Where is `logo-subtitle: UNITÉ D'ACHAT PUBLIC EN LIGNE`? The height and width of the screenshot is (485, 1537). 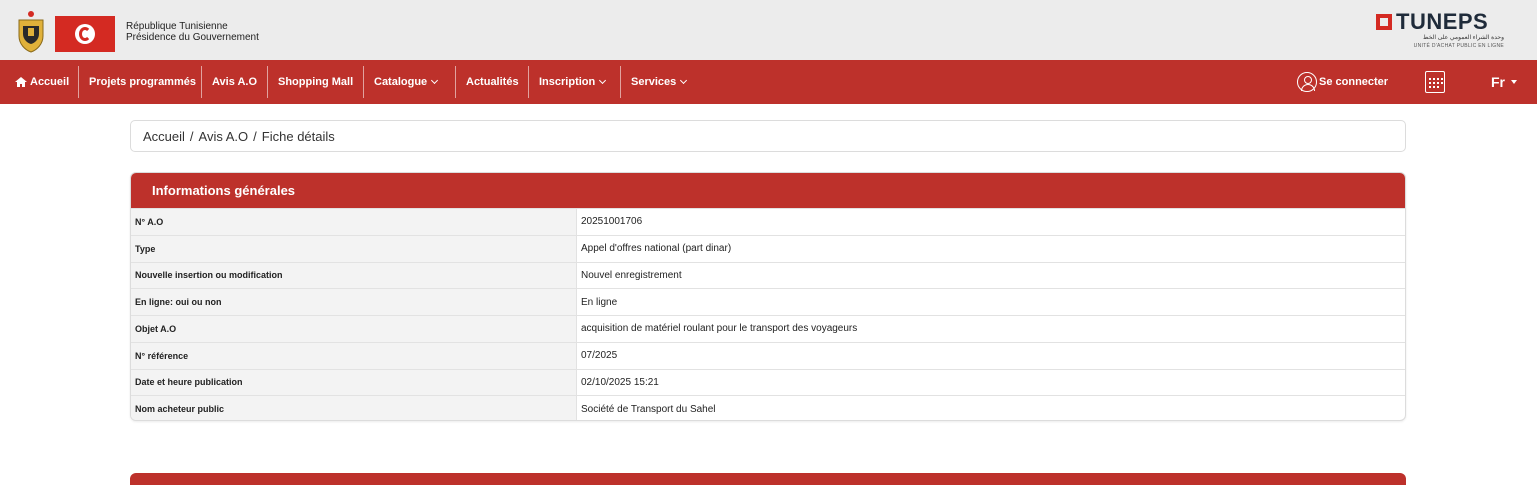
logo-subtitle: UNITÉ D'ACHAT PUBLIC EN LIGNE is located at coordinates (1458, 46).